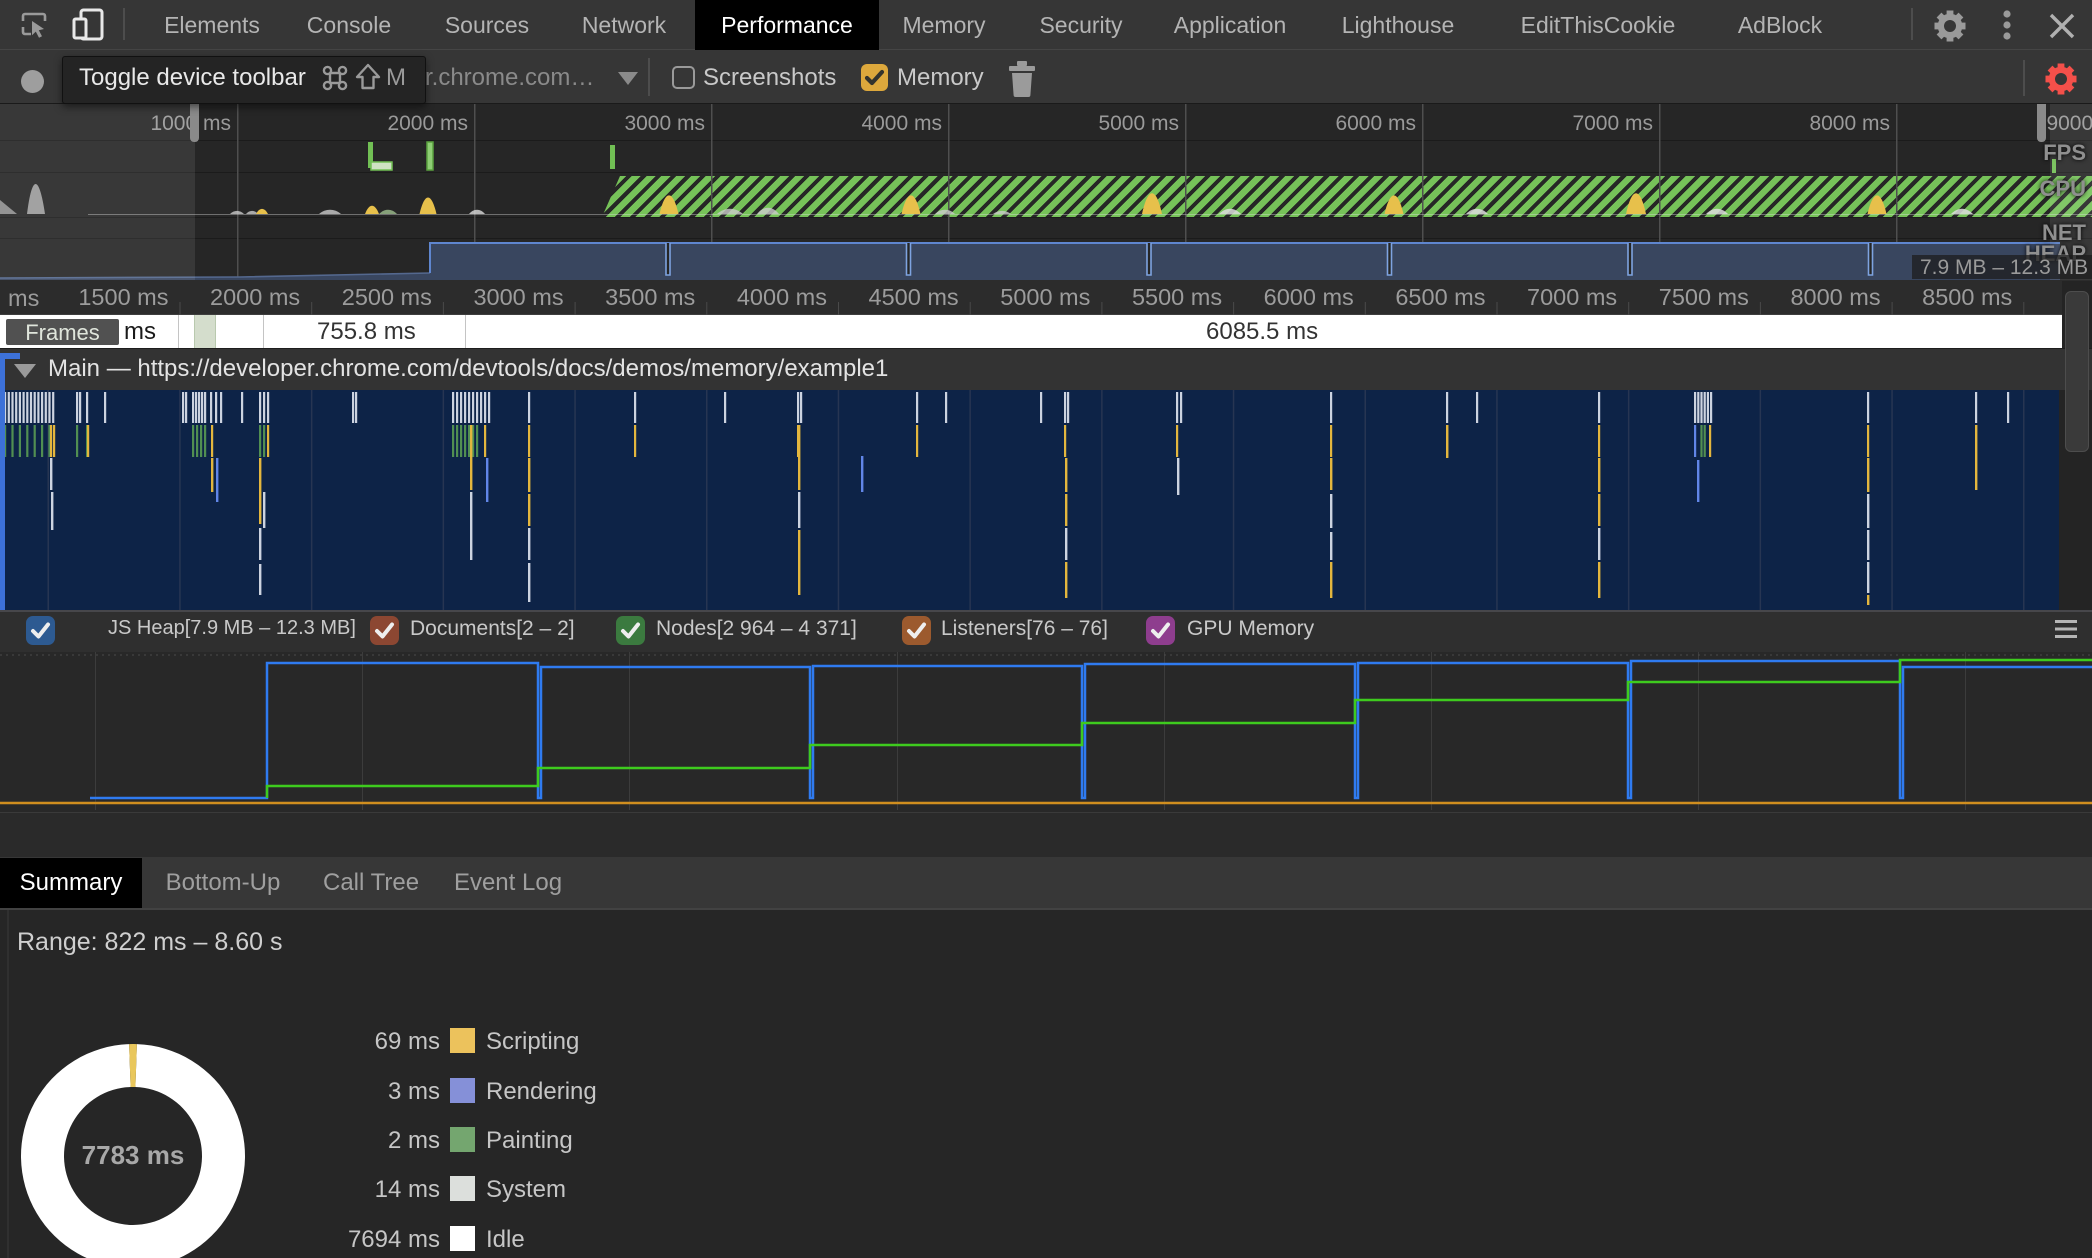 This screenshot has height=1258, width=2092. What do you see at coordinates (1177, 297) in the screenshot?
I see `svg-text: 5500 ms` at bounding box center [1177, 297].